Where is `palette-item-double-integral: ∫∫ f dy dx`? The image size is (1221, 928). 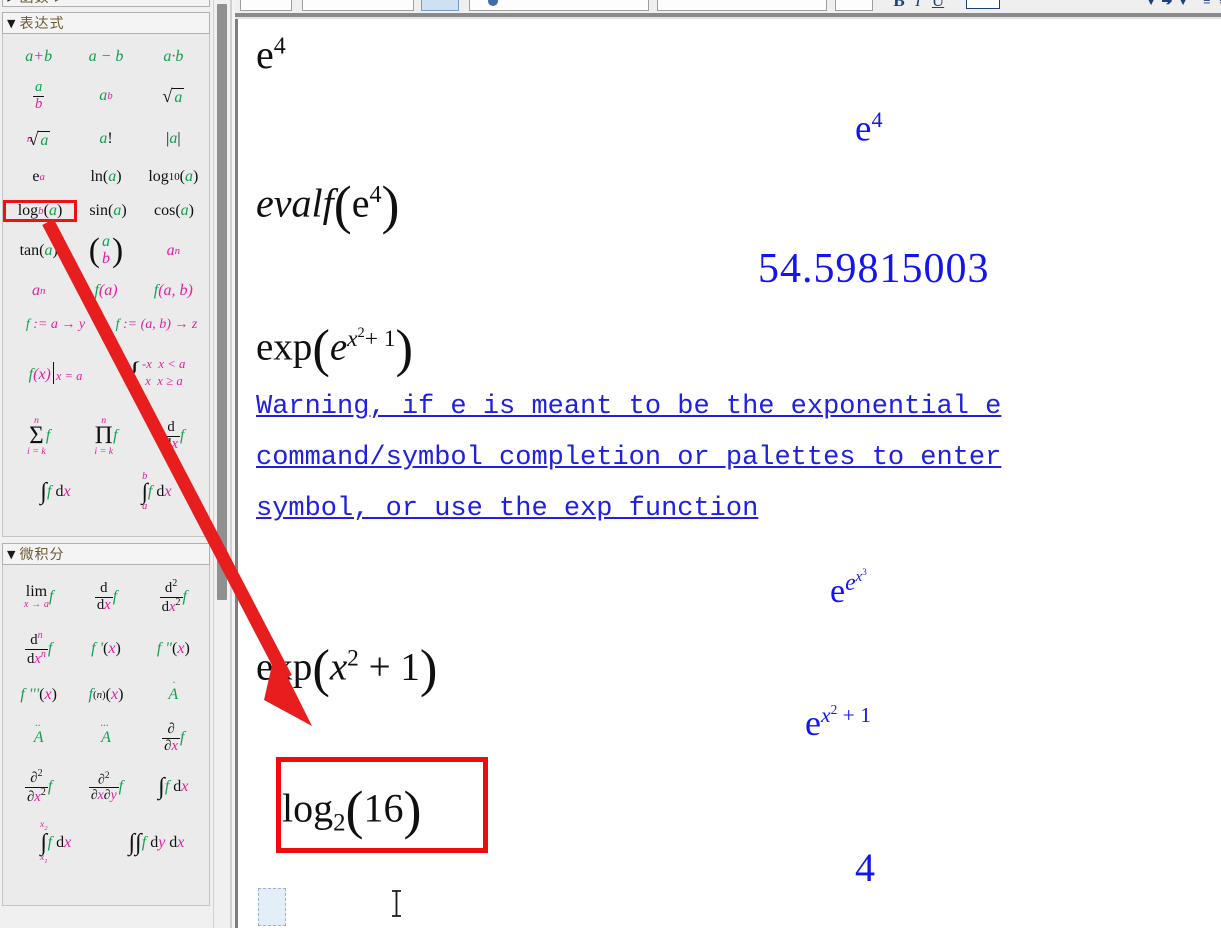
palette-item-double-integral: ∫∫ f dy dx is located at coordinates (156, 843).